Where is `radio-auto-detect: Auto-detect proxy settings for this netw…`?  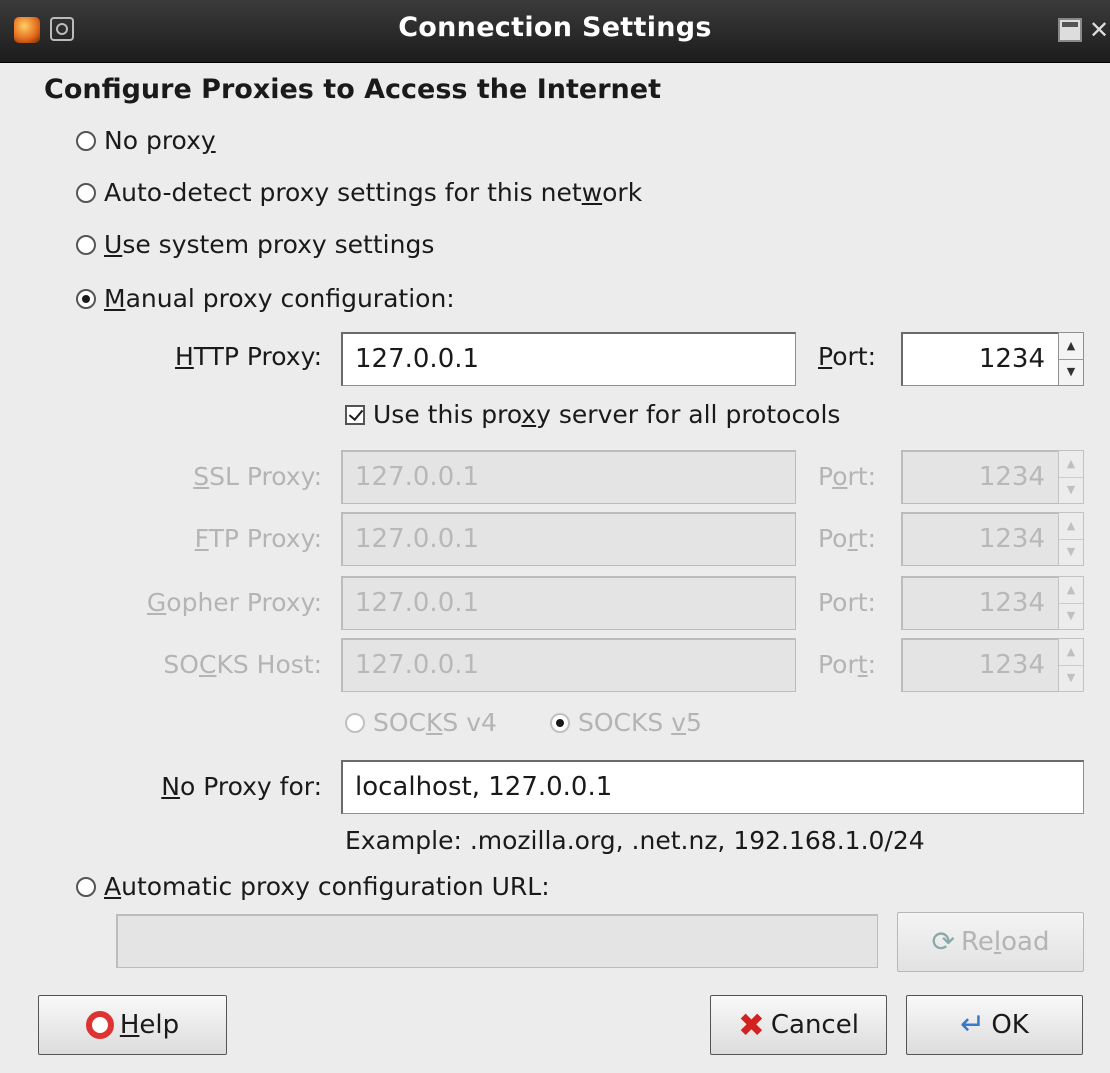 radio-auto-detect: Auto-detect proxy settings for this netw… is located at coordinates (359, 192).